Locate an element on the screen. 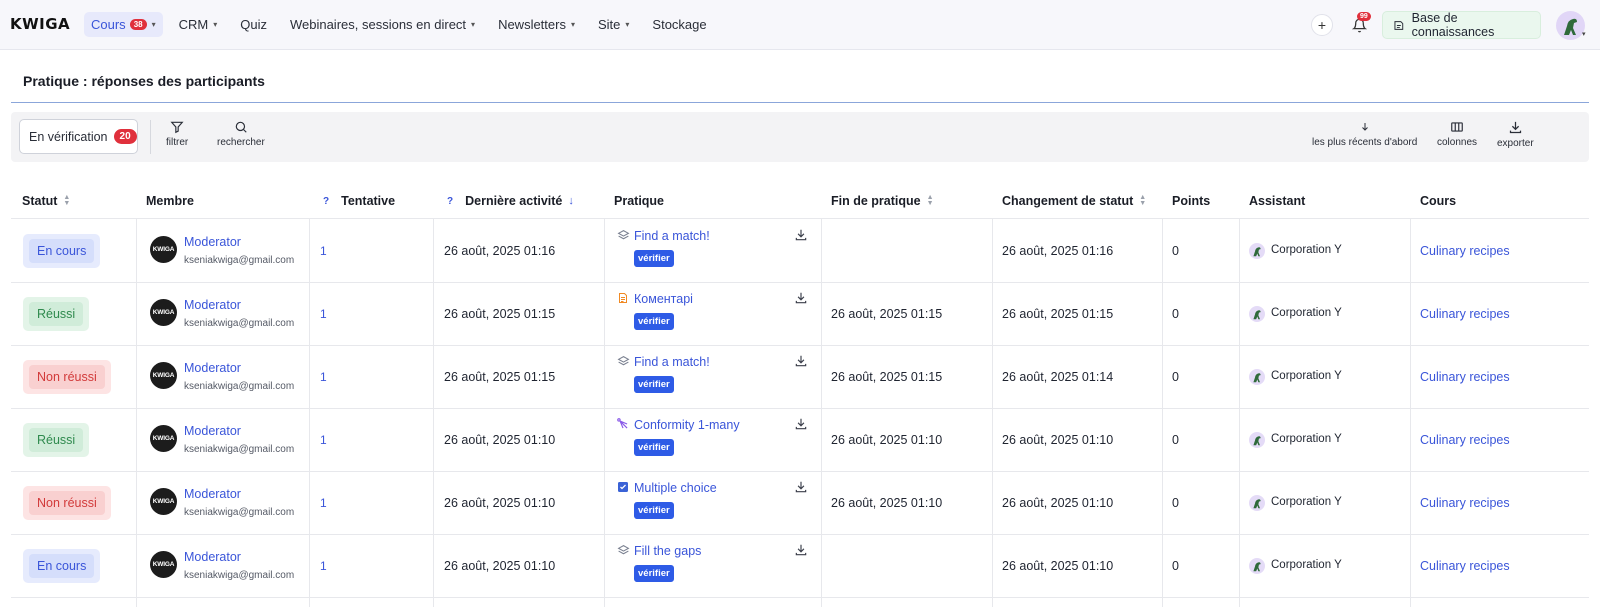 This screenshot has height=607, width=1600. knowledge-base-label: Base de connaissances is located at coordinates (1453, 25).